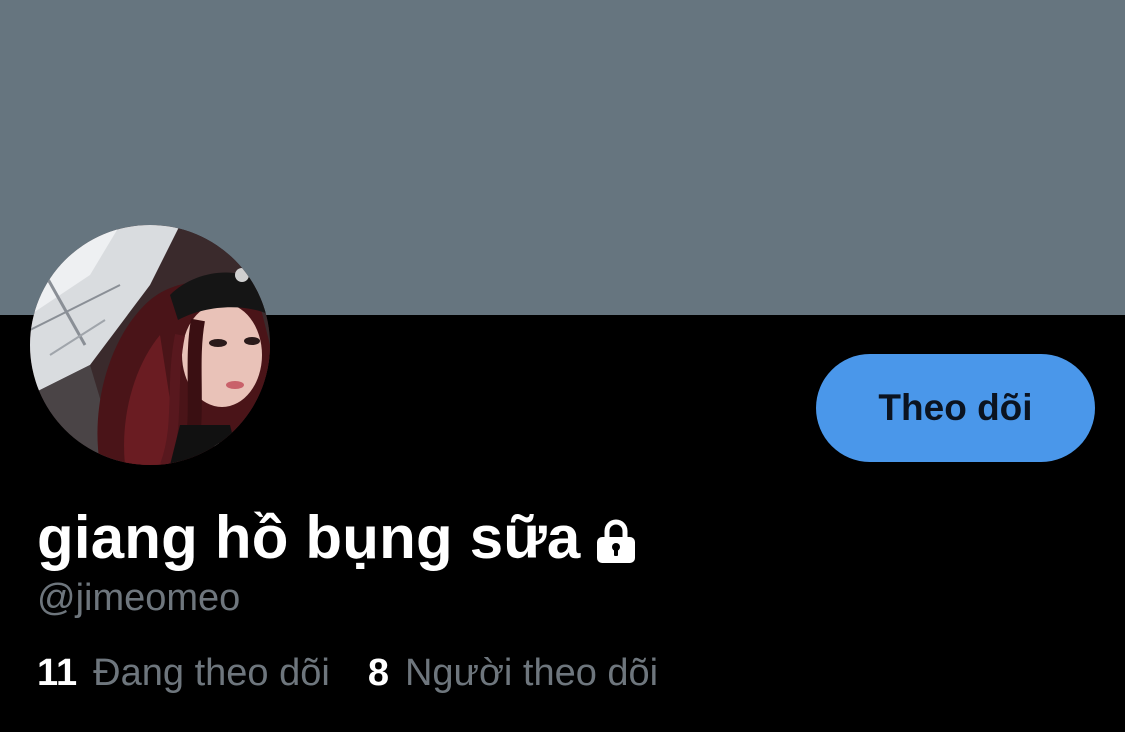 The image size is (1125, 732). I want to click on profile-avatar, so click(150, 345).